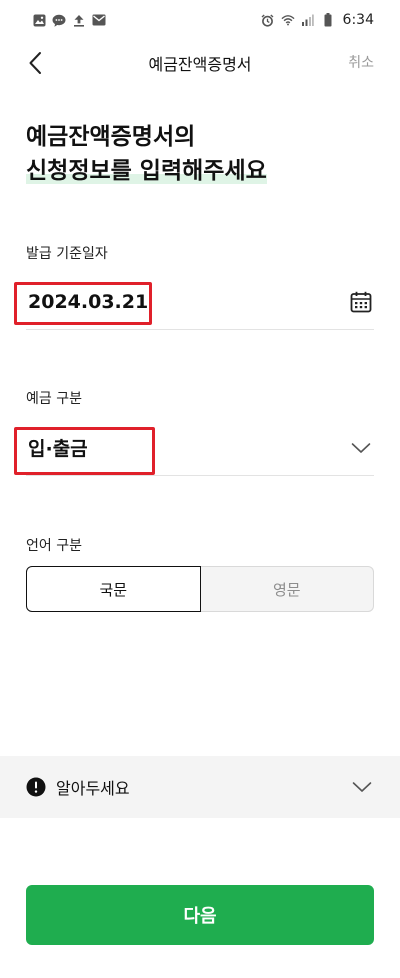  I want to click on wifi-icon, so click(288, 20).